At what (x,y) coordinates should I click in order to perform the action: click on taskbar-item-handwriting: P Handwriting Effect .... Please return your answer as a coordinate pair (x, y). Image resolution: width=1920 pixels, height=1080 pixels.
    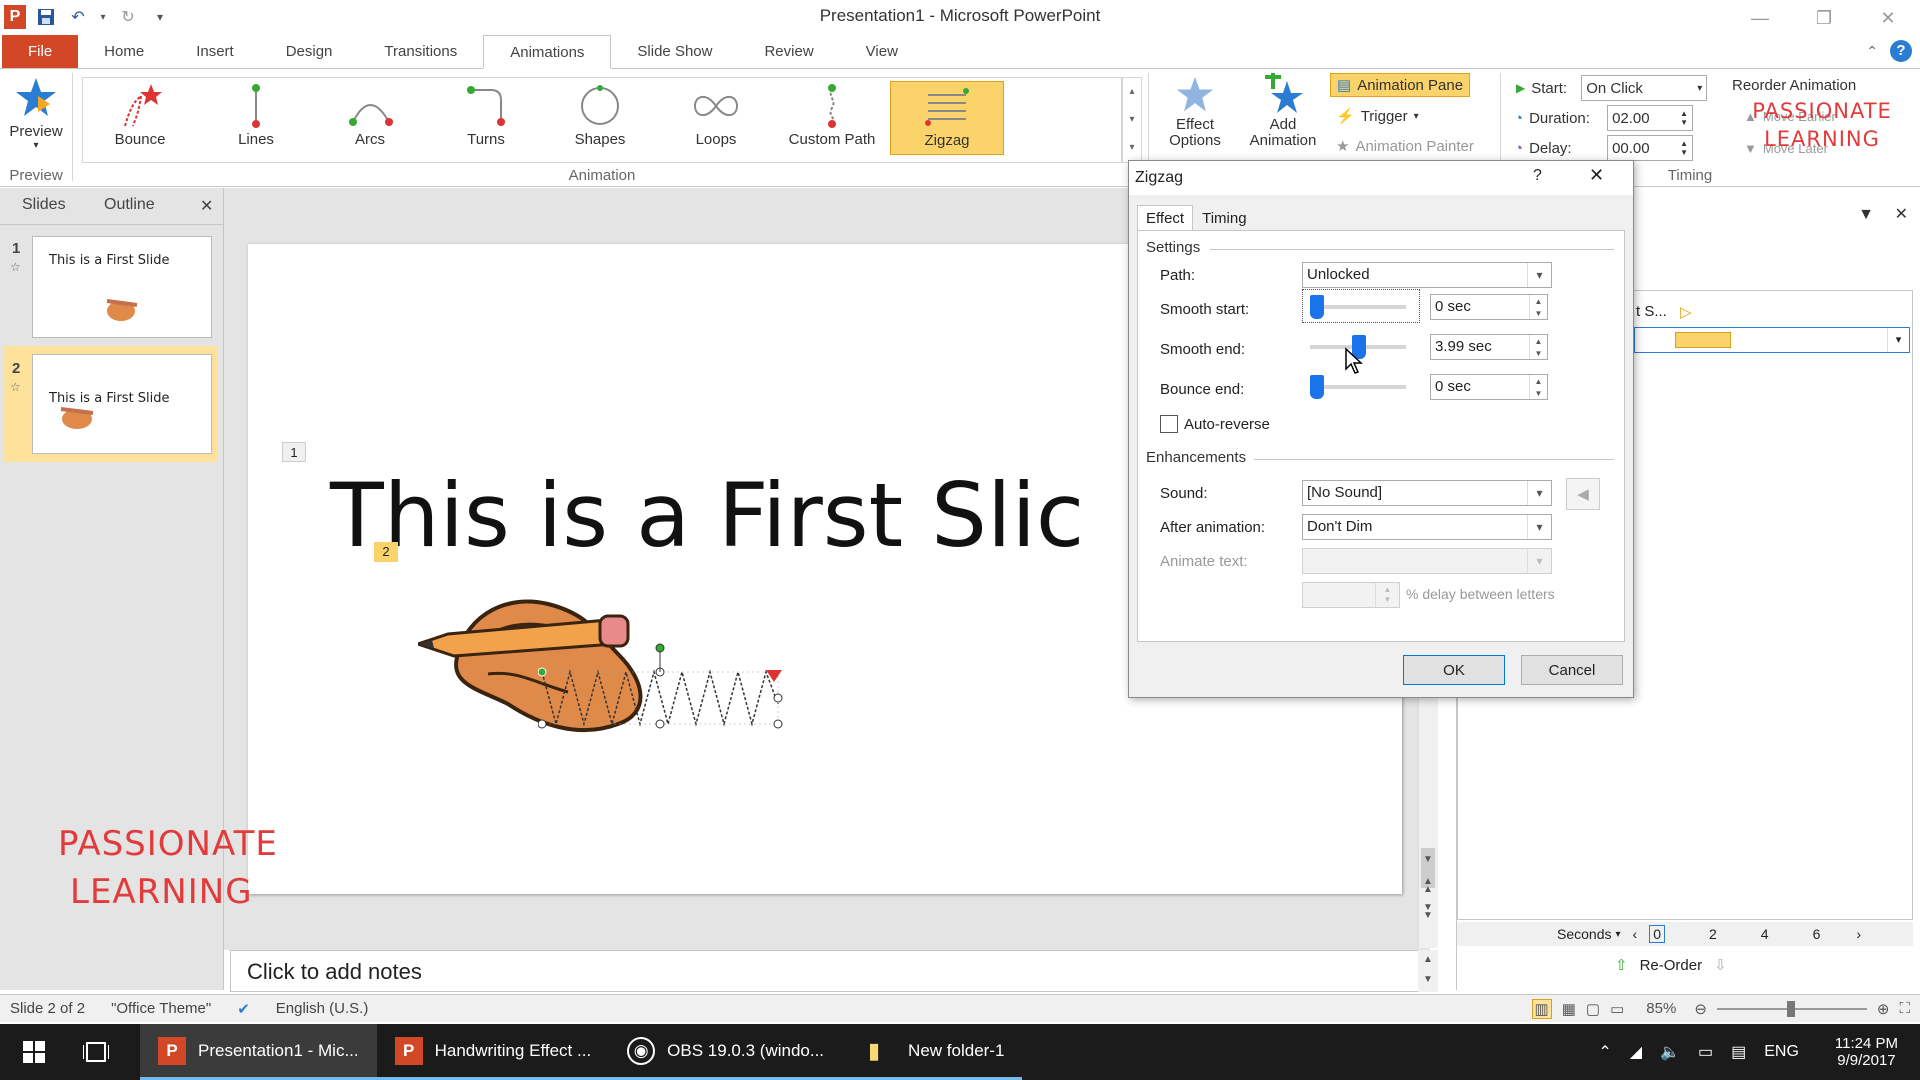
    Looking at the image, I should click on (493, 1052).